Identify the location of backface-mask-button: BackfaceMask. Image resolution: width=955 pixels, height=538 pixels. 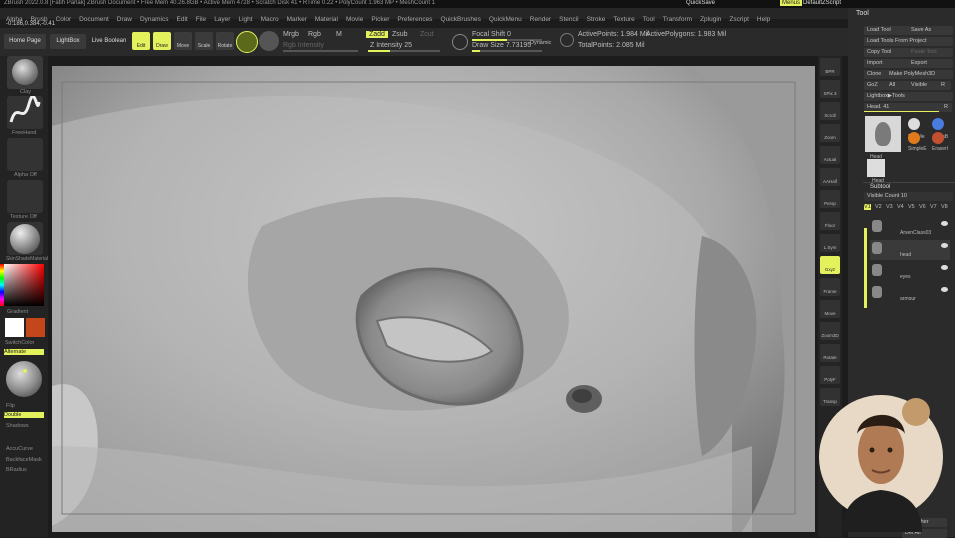
(24, 460).